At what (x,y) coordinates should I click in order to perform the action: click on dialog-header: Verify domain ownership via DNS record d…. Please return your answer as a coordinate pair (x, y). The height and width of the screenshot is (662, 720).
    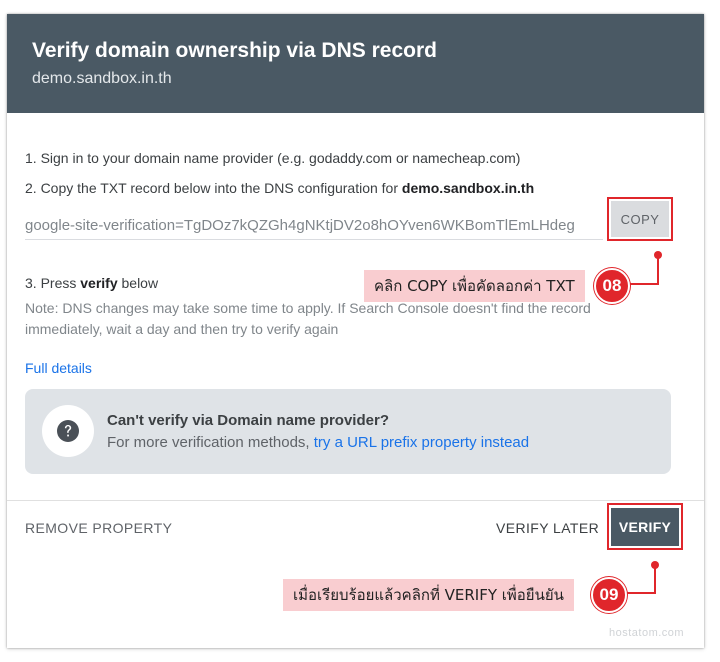
    Looking at the image, I should click on (355, 63).